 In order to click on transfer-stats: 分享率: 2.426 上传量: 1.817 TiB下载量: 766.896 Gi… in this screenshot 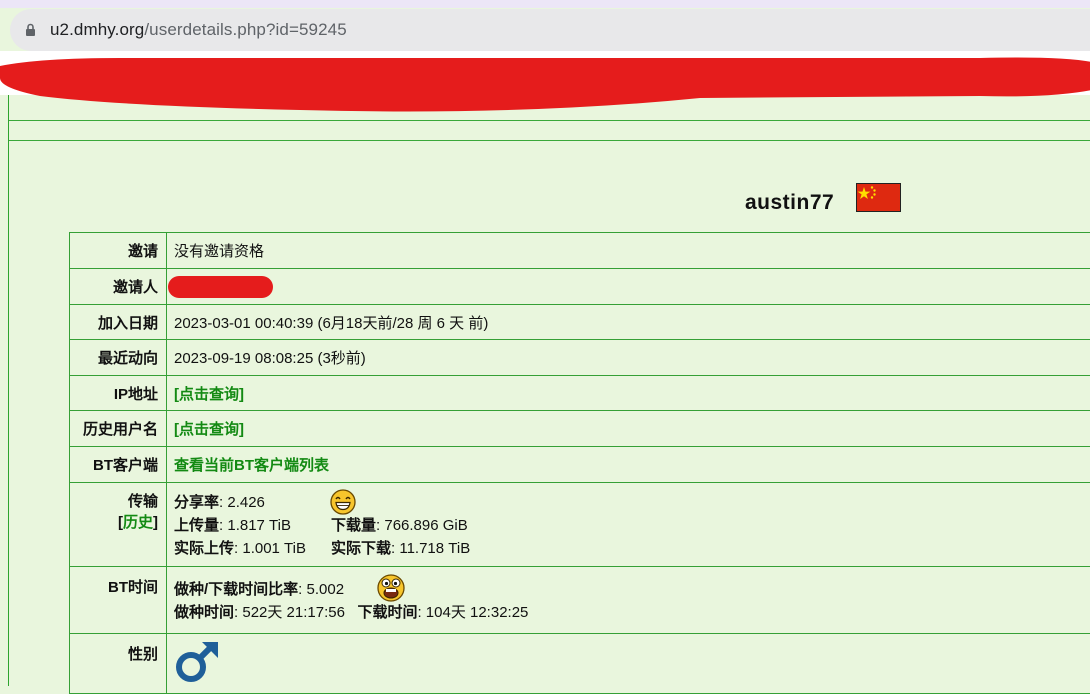, I will do `click(628, 525)`.